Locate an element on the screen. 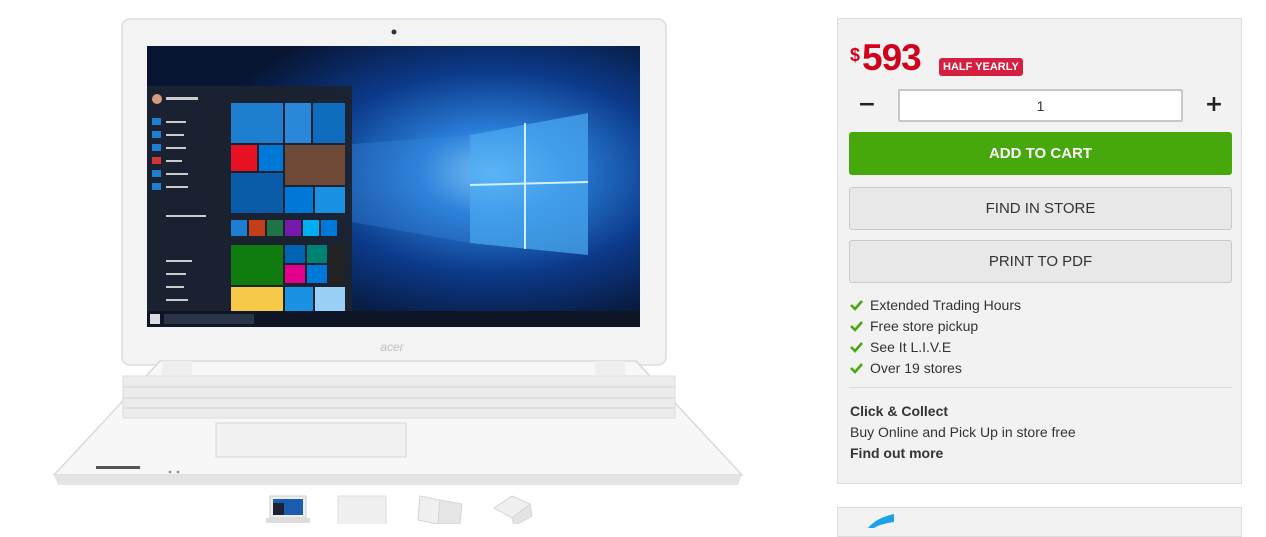 This screenshot has width=1266, height=537. thumbnail-closed-view is located at coordinates (362, 509).